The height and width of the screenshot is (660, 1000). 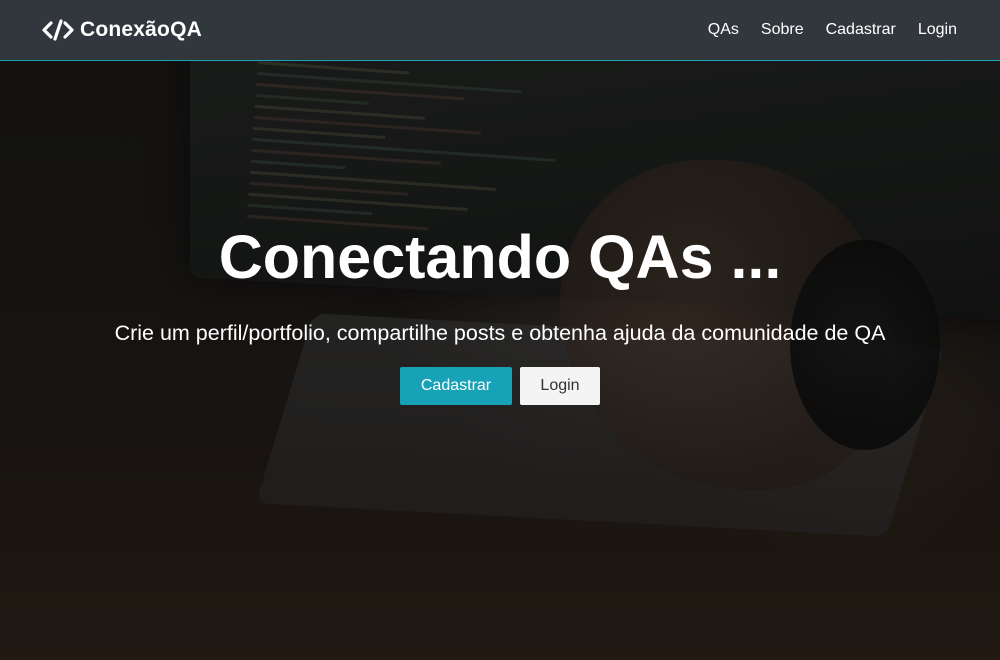 I want to click on nav-link-cadastrar: Cadastrar, so click(x=861, y=30).